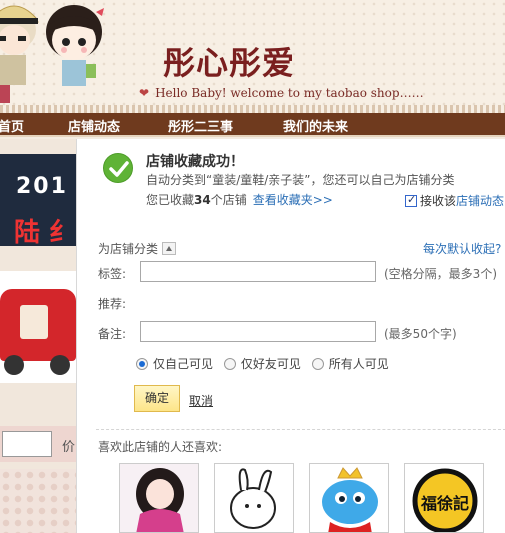 Image resolution: width=505 pixels, height=533 pixels. I want to click on note-label: 备注:, so click(112, 334).